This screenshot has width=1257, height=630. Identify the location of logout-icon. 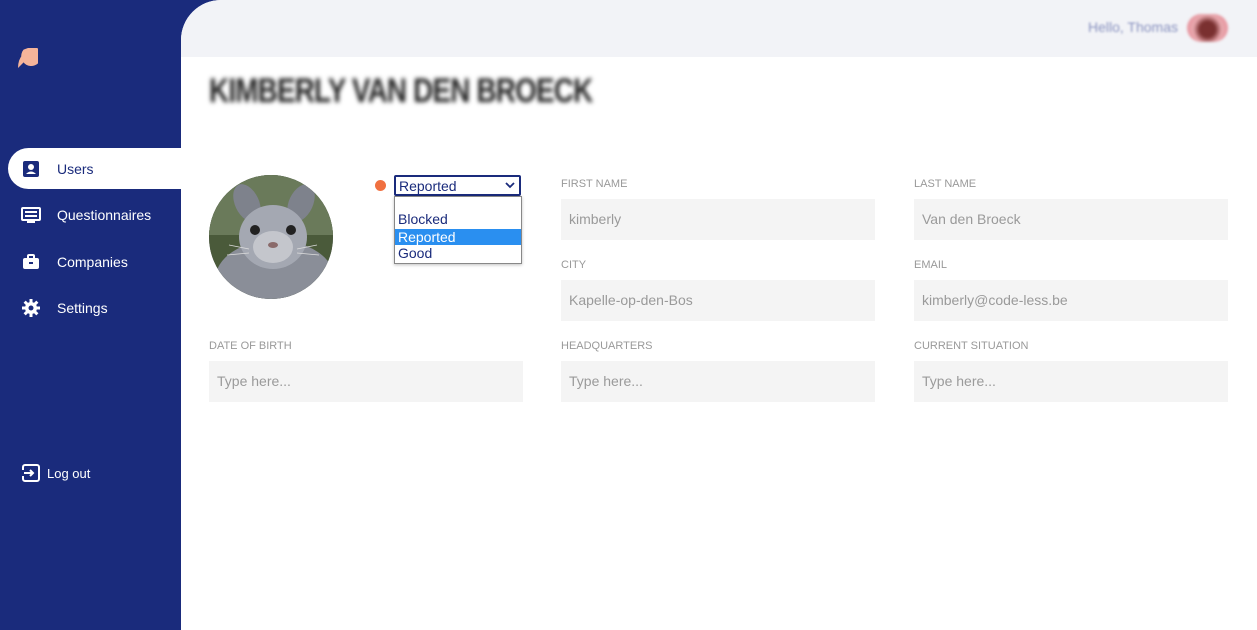
(31, 473).